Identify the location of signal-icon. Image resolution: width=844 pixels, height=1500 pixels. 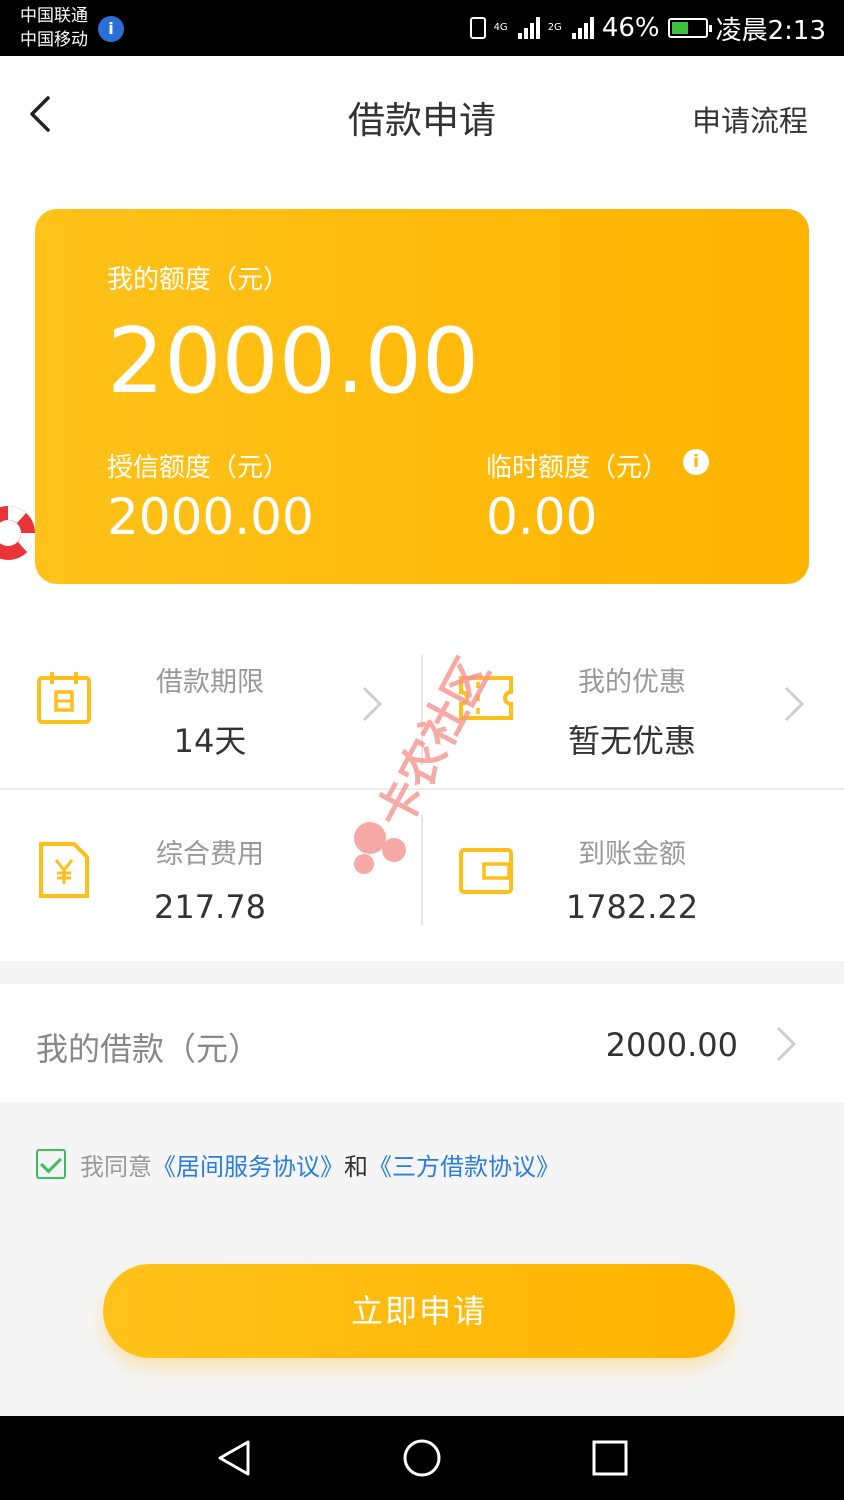
(528, 28).